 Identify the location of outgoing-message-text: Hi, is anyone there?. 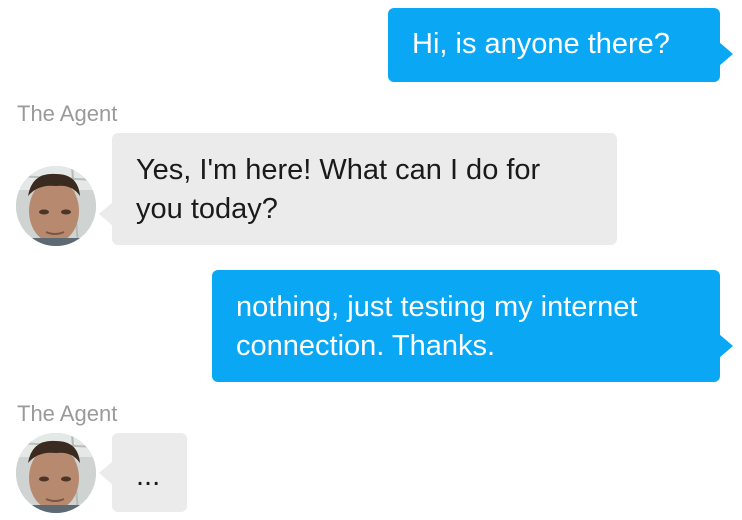
(541, 44).